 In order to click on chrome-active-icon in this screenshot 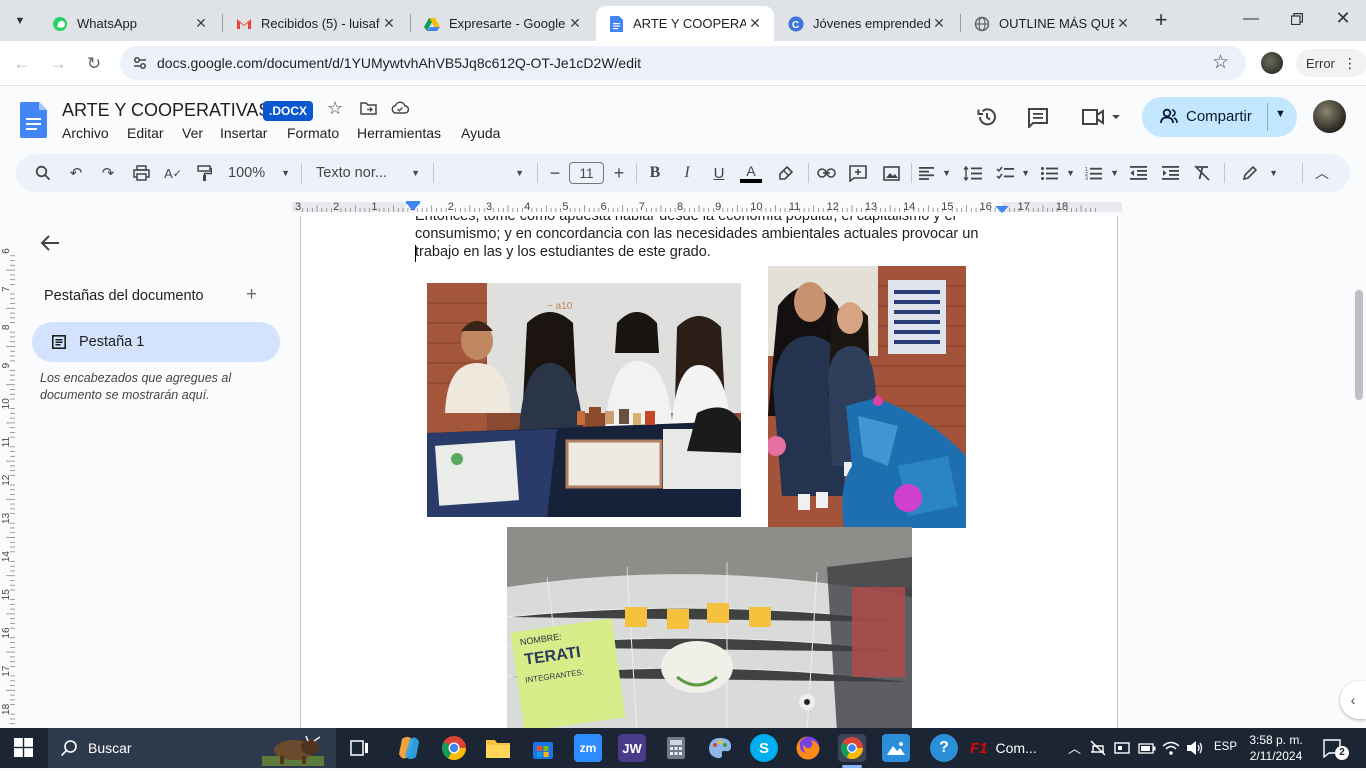, I will do `click(852, 748)`.